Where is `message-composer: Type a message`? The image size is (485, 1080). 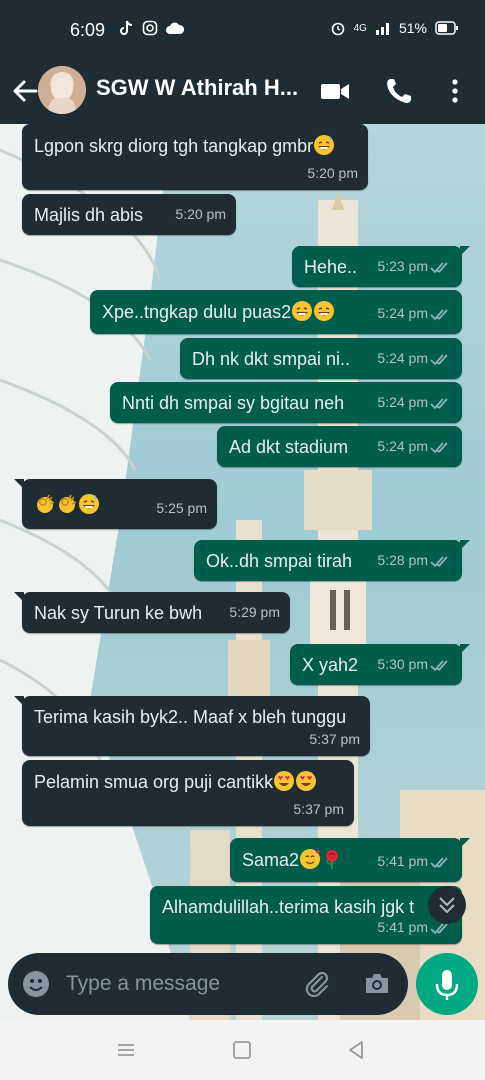
message-composer: Type a message is located at coordinates (208, 984).